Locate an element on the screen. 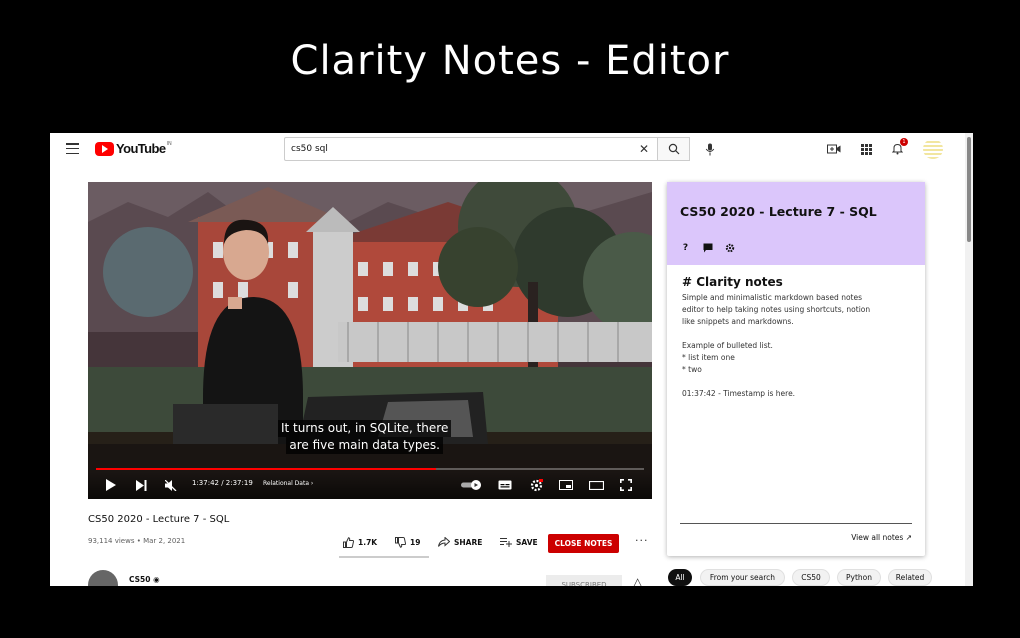 The image size is (1020, 638). more-actions-icon: ··· is located at coordinates (642, 540).